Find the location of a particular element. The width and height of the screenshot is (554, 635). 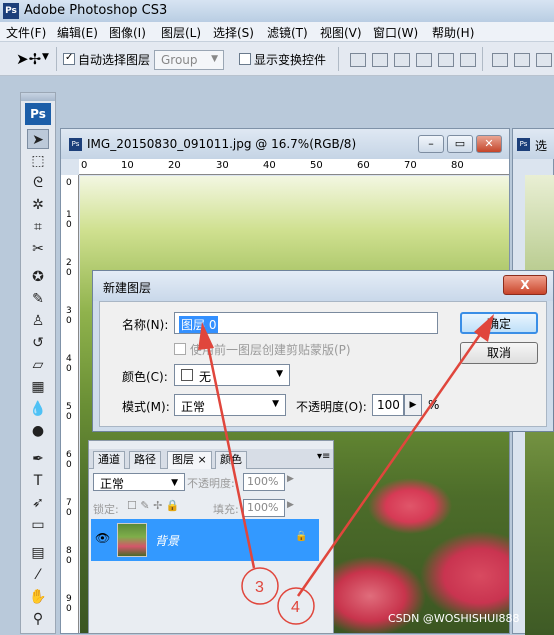

align-top-icon is located at coordinates (358, 60).